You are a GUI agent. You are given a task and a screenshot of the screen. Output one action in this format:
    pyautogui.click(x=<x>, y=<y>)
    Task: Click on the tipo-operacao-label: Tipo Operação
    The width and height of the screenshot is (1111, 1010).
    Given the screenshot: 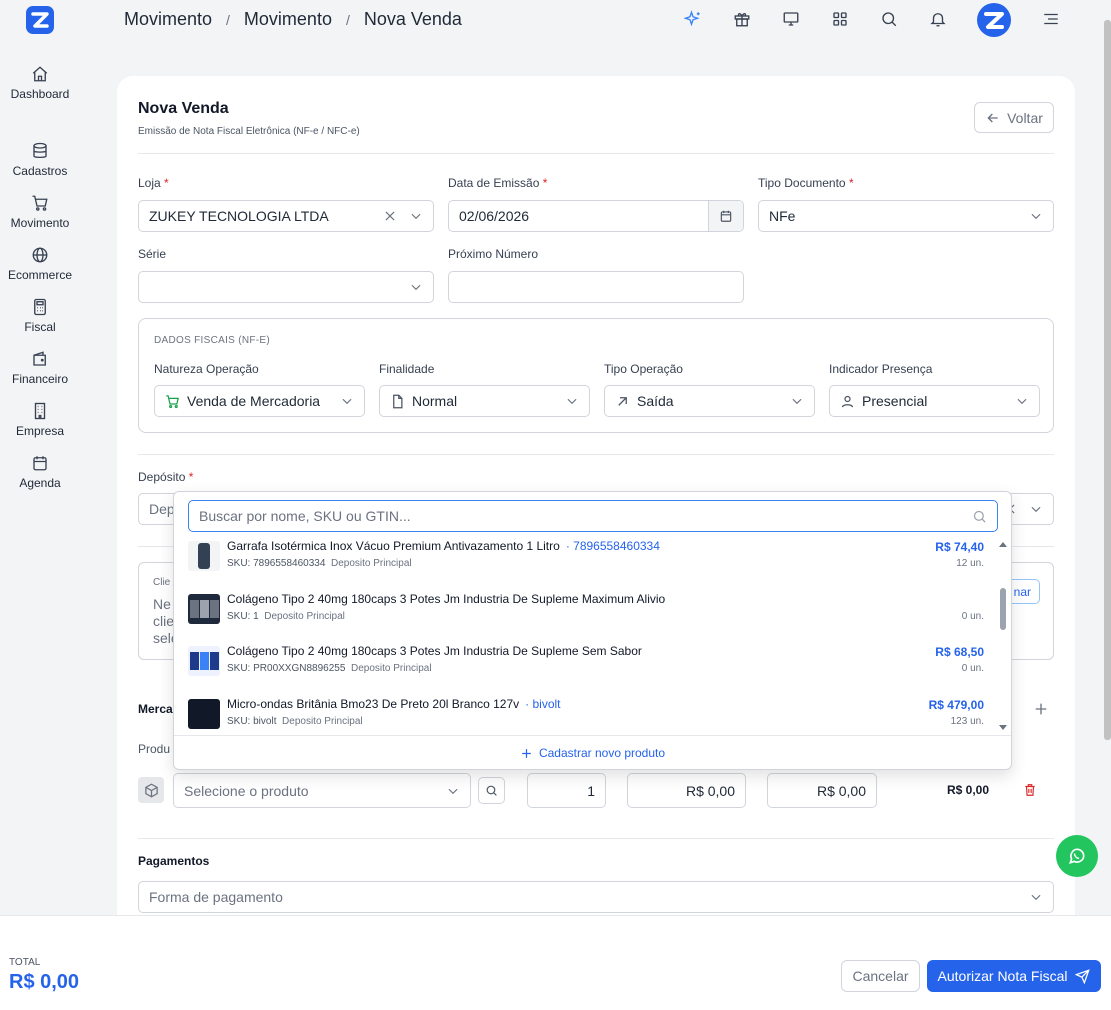 What is the action you would take?
    pyautogui.click(x=643, y=369)
    